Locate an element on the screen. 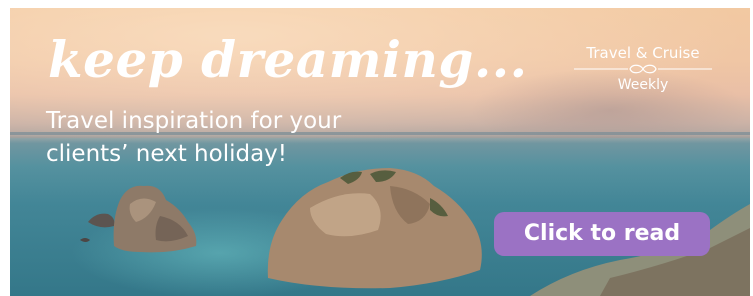 The image size is (753, 296). click-to-read-button: Click to read is located at coordinates (602, 234).